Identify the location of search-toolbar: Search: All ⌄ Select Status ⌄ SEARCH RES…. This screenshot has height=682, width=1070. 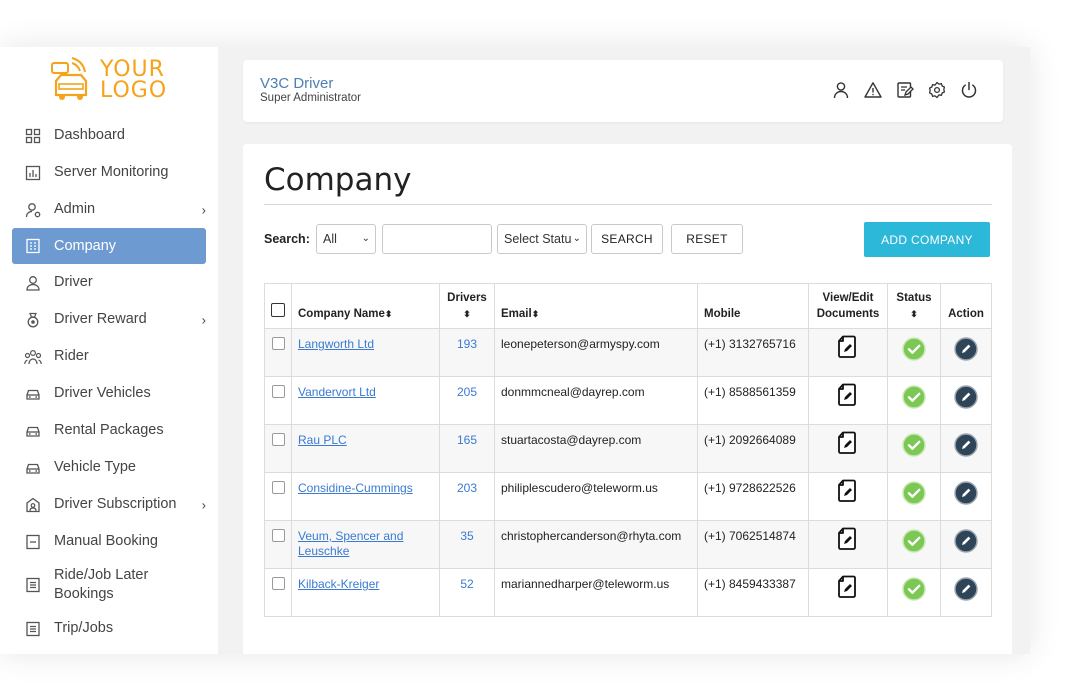
(628, 239).